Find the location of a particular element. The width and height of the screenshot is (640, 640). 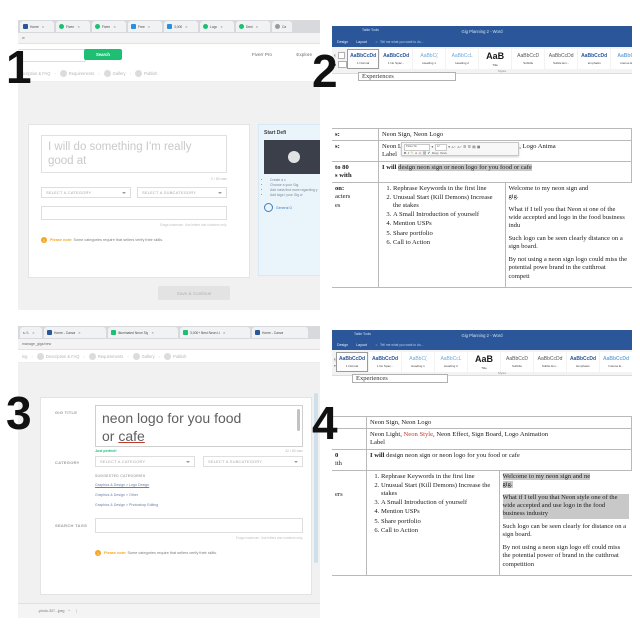

nav-explore: Explore is located at coordinates (304, 54).